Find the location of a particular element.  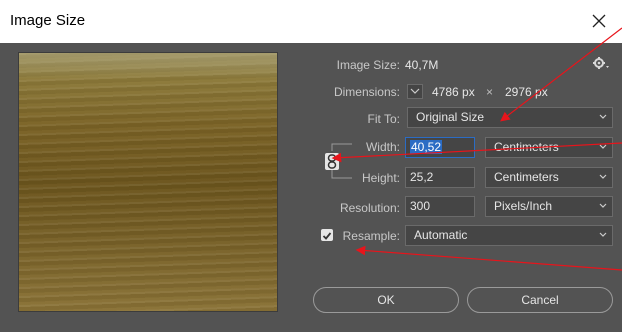

checkmark-icon is located at coordinates (327, 236).